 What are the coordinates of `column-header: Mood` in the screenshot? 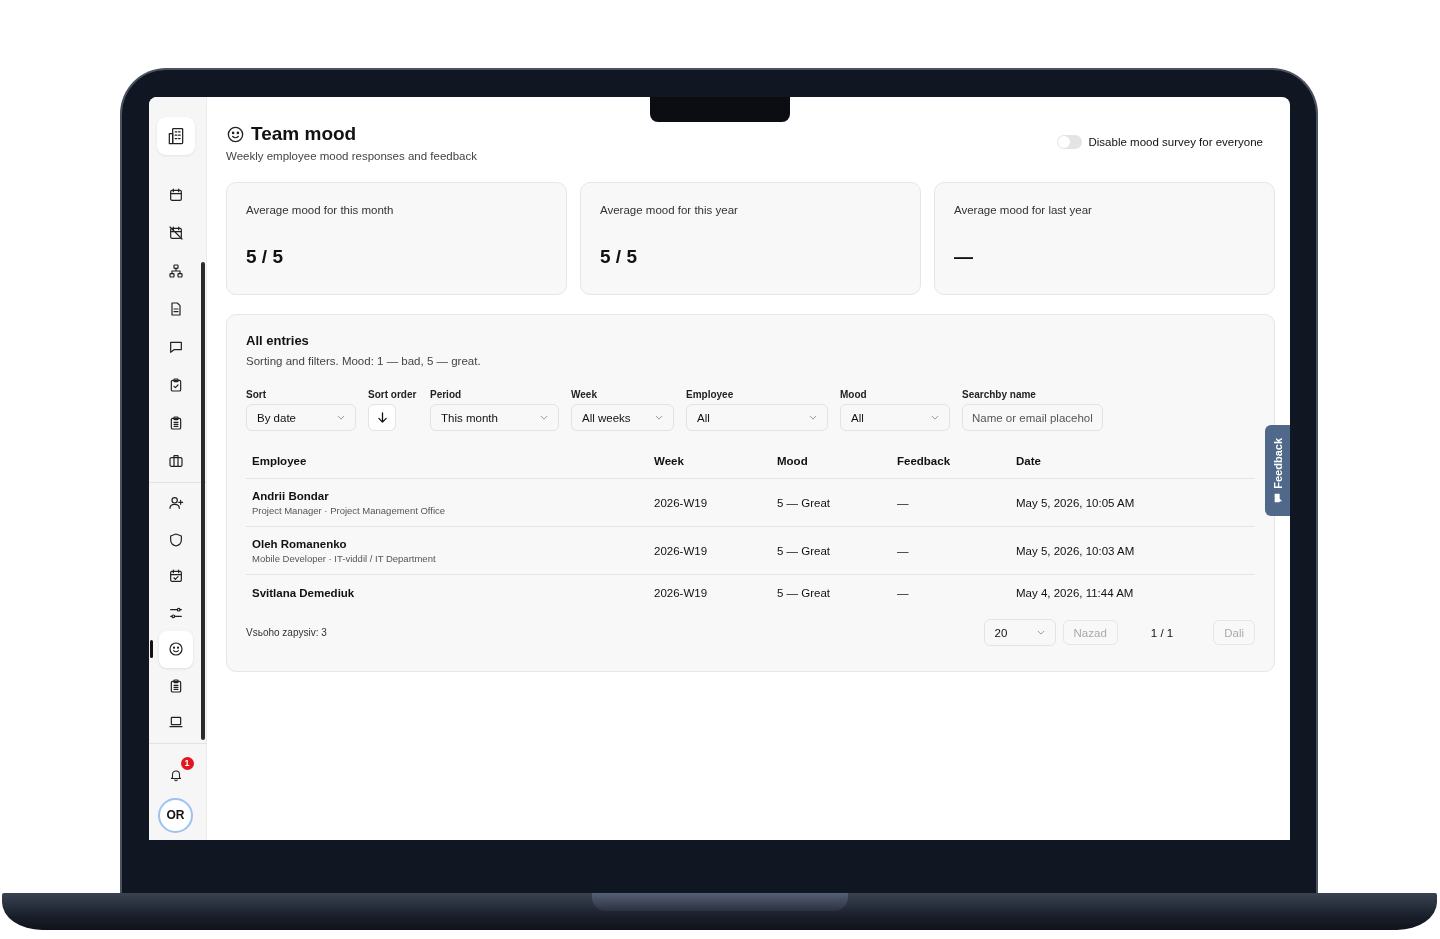 It's located at (792, 460).